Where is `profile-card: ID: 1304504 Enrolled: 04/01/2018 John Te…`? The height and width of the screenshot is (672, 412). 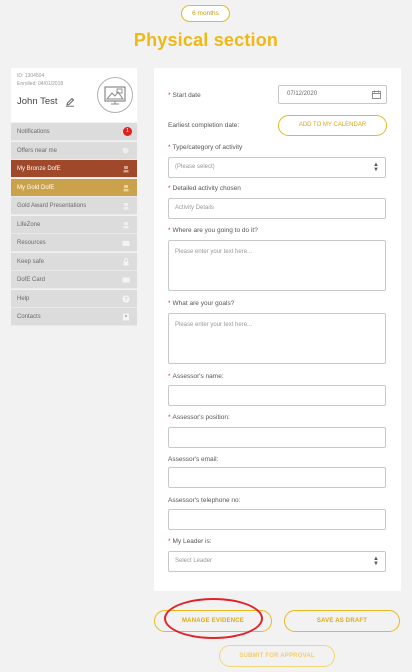
profile-card: ID: 1304504 Enrolled: 04/01/2018 John Te… is located at coordinates (74, 95).